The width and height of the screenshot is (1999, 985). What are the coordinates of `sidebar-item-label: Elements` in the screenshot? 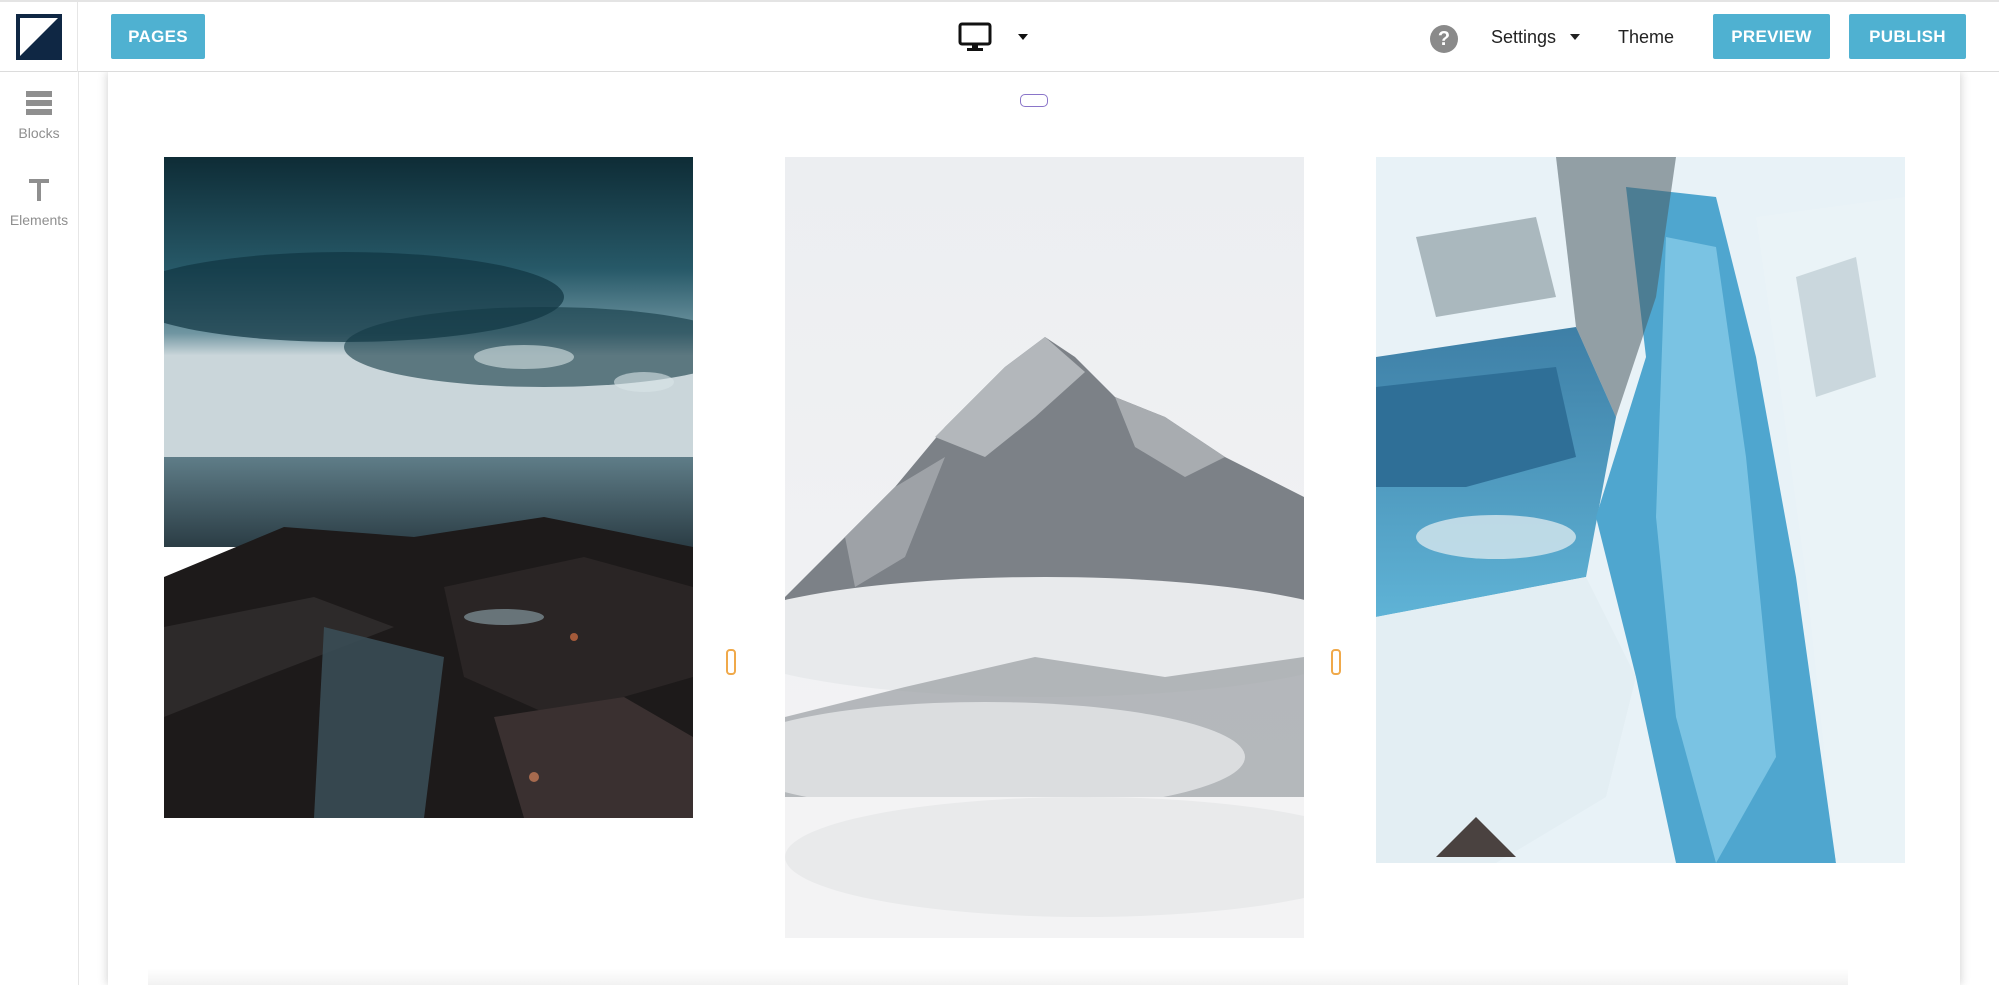 It's located at (39, 220).